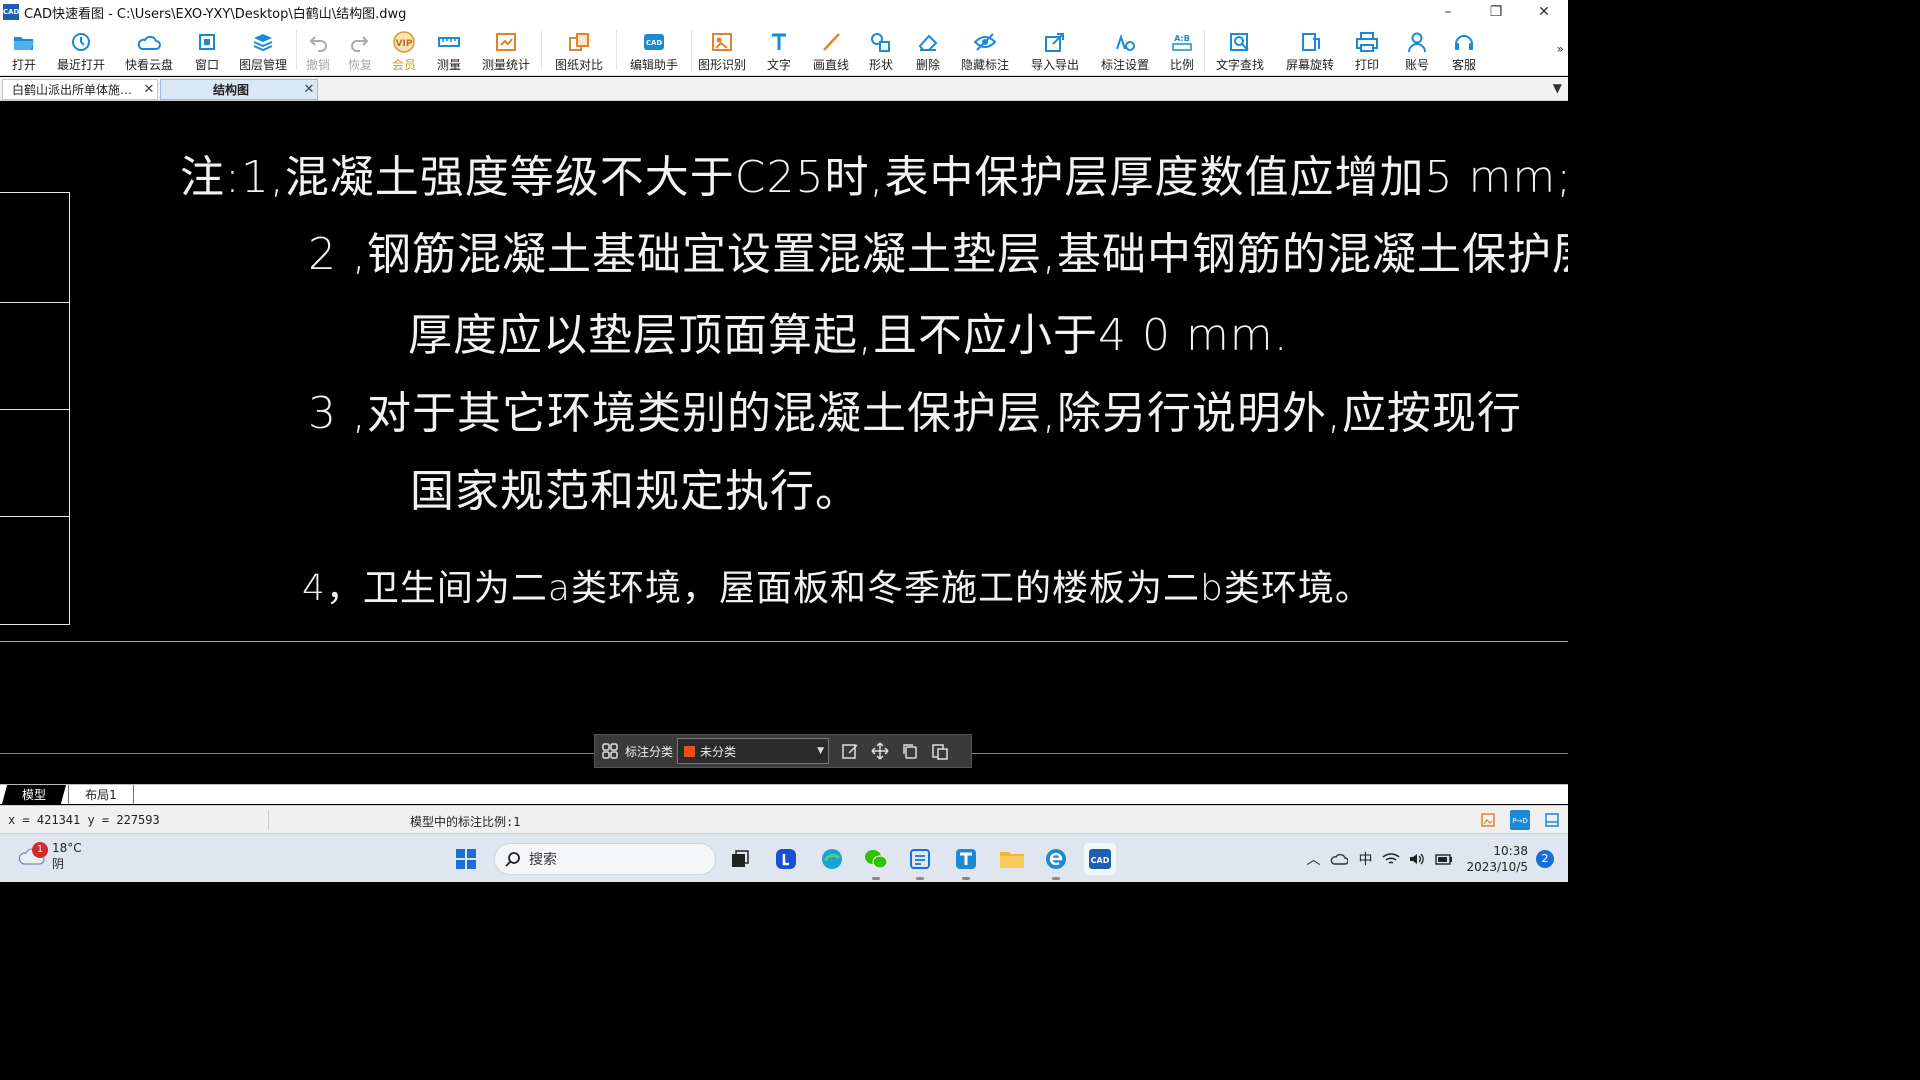 The height and width of the screenshot is (1080, 1920). What do you see at coordinates (784, 641) in the screenshot?
I see `drawing-guide-line` at bounding box center [784, 641].